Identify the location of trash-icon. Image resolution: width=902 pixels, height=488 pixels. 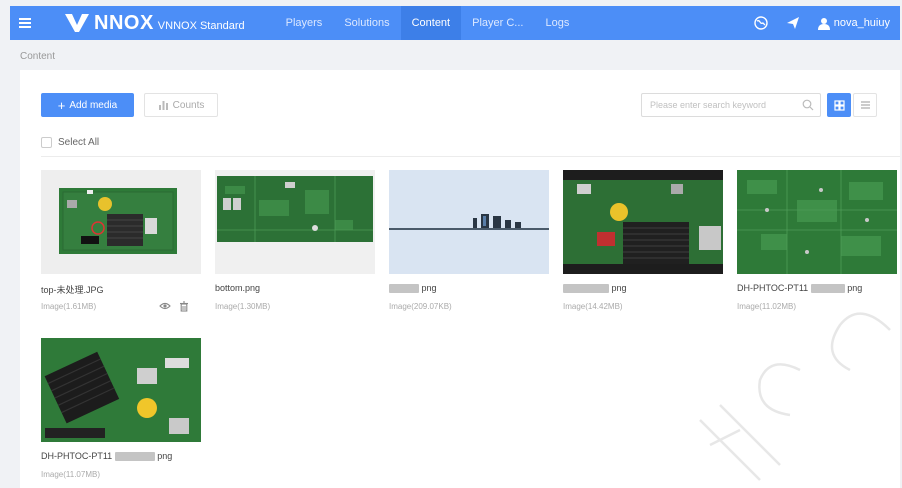
(184, 306).